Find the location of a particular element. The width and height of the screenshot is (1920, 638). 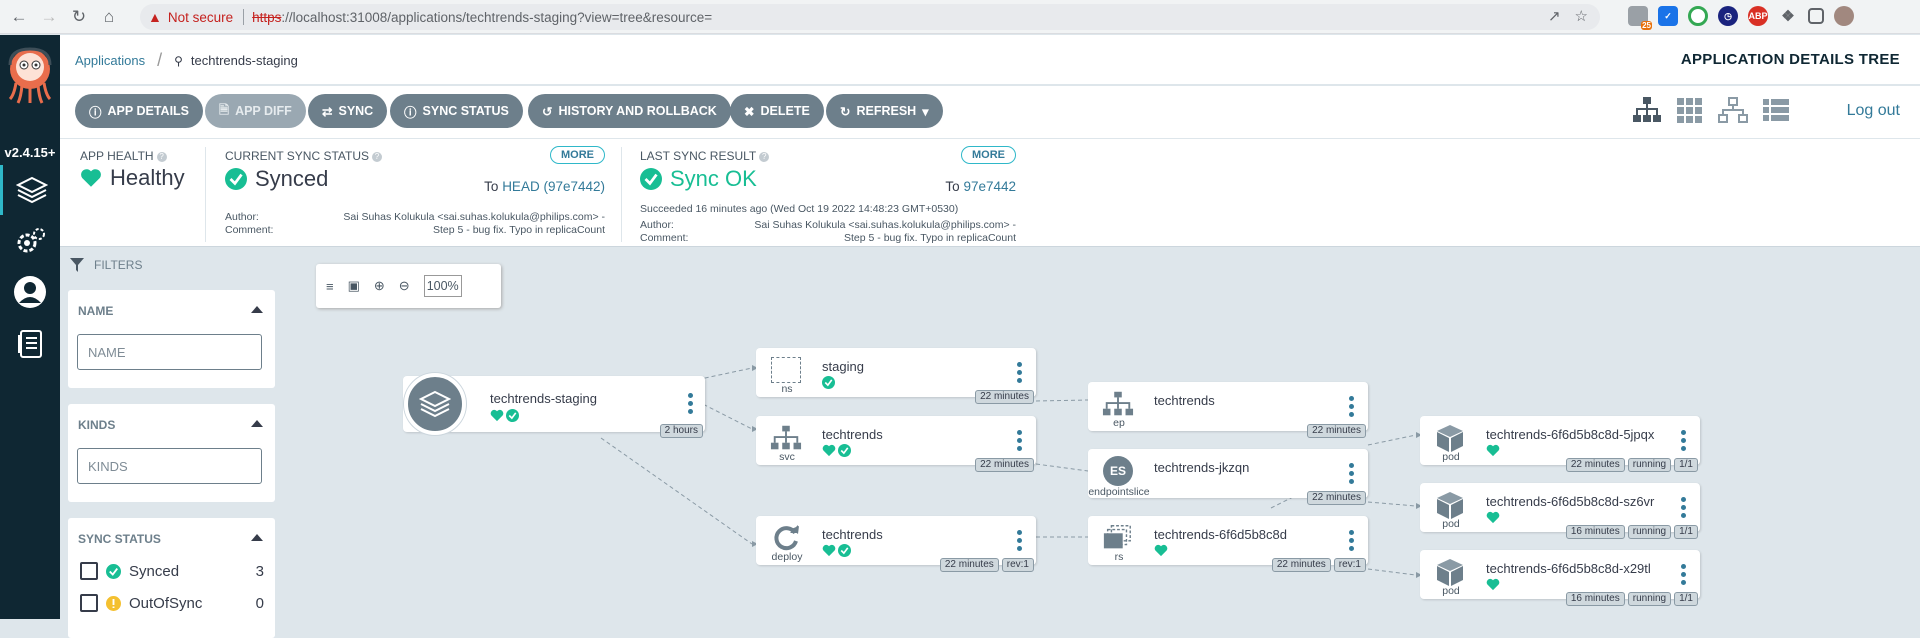

node-name: techtrends-6f6d5b8c8d-x29tl is located at coordinates (1568, 568).